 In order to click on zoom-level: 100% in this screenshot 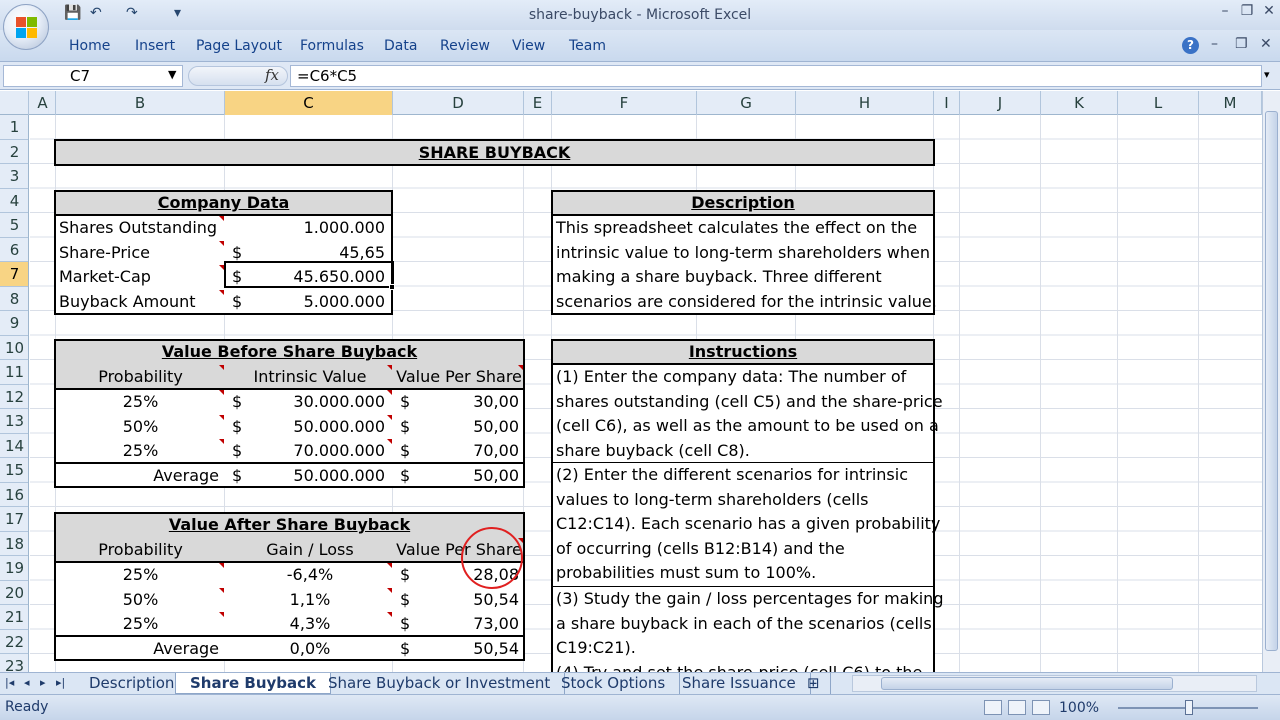, I will do `click(1079, 708)`.